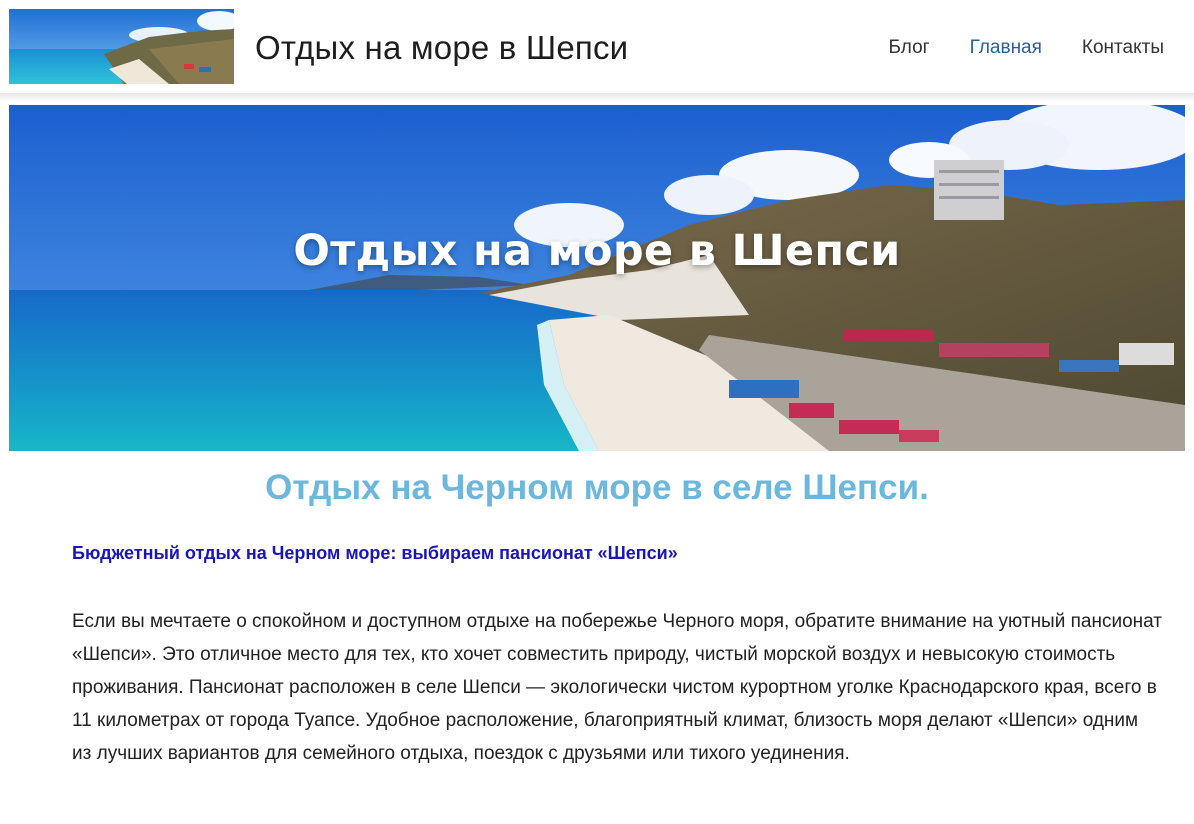 Image resolution: width=1194 pixels, height=824 pixels. Describe the element at coordinates (597, 97) in the screenshot. I see `header-divider` at that location.